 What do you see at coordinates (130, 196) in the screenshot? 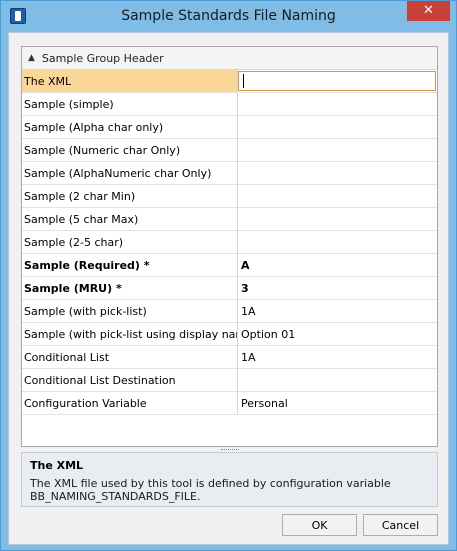
I see `property-name: Sample (2 char Min)` at bounding box center [130, 196].